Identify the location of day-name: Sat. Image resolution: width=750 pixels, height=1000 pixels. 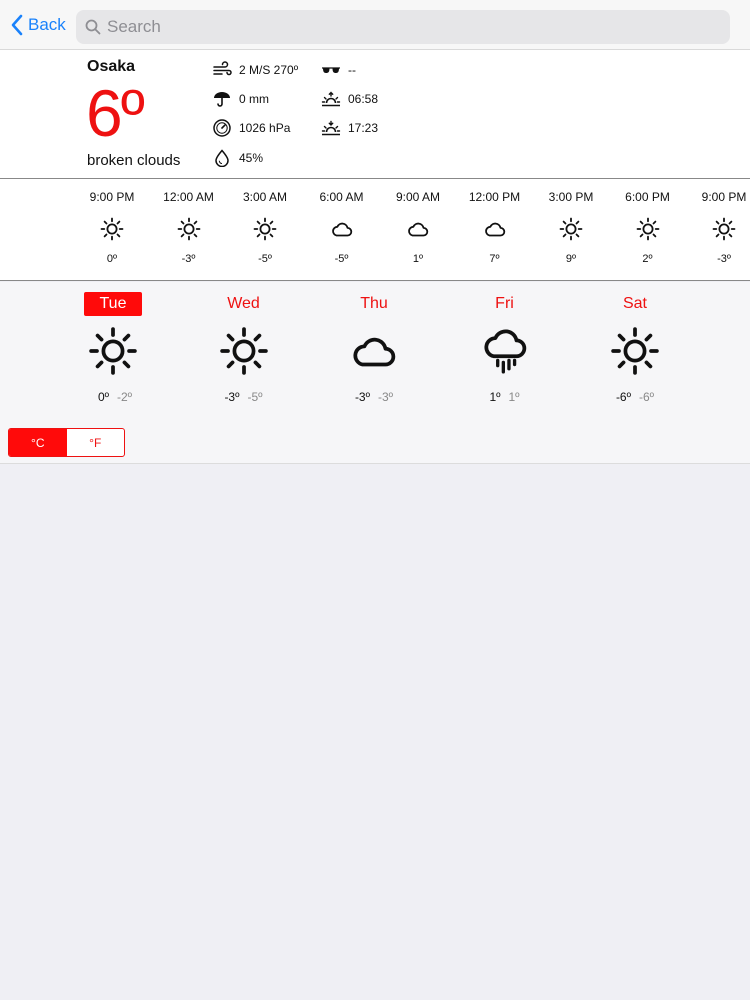
(635, 304).